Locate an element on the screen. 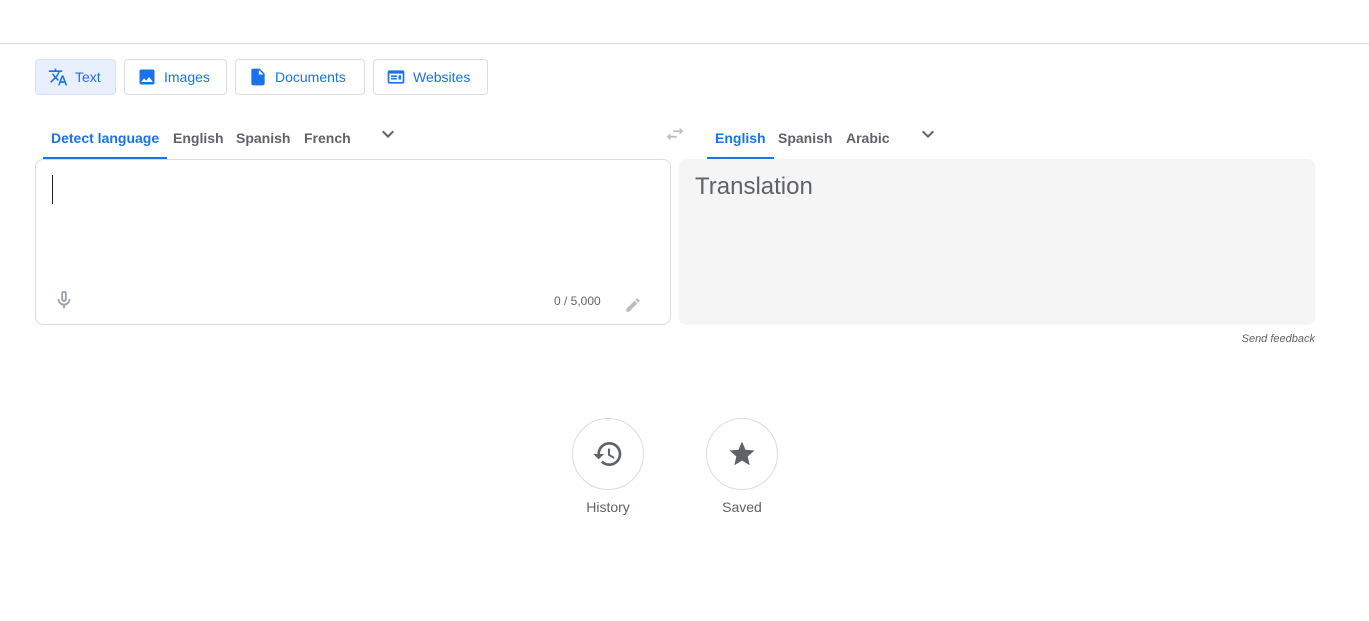 The width and height of the screenshot is (1369, 621). source-tab-detect-language: Detect language is located at coordinates (105, 137).